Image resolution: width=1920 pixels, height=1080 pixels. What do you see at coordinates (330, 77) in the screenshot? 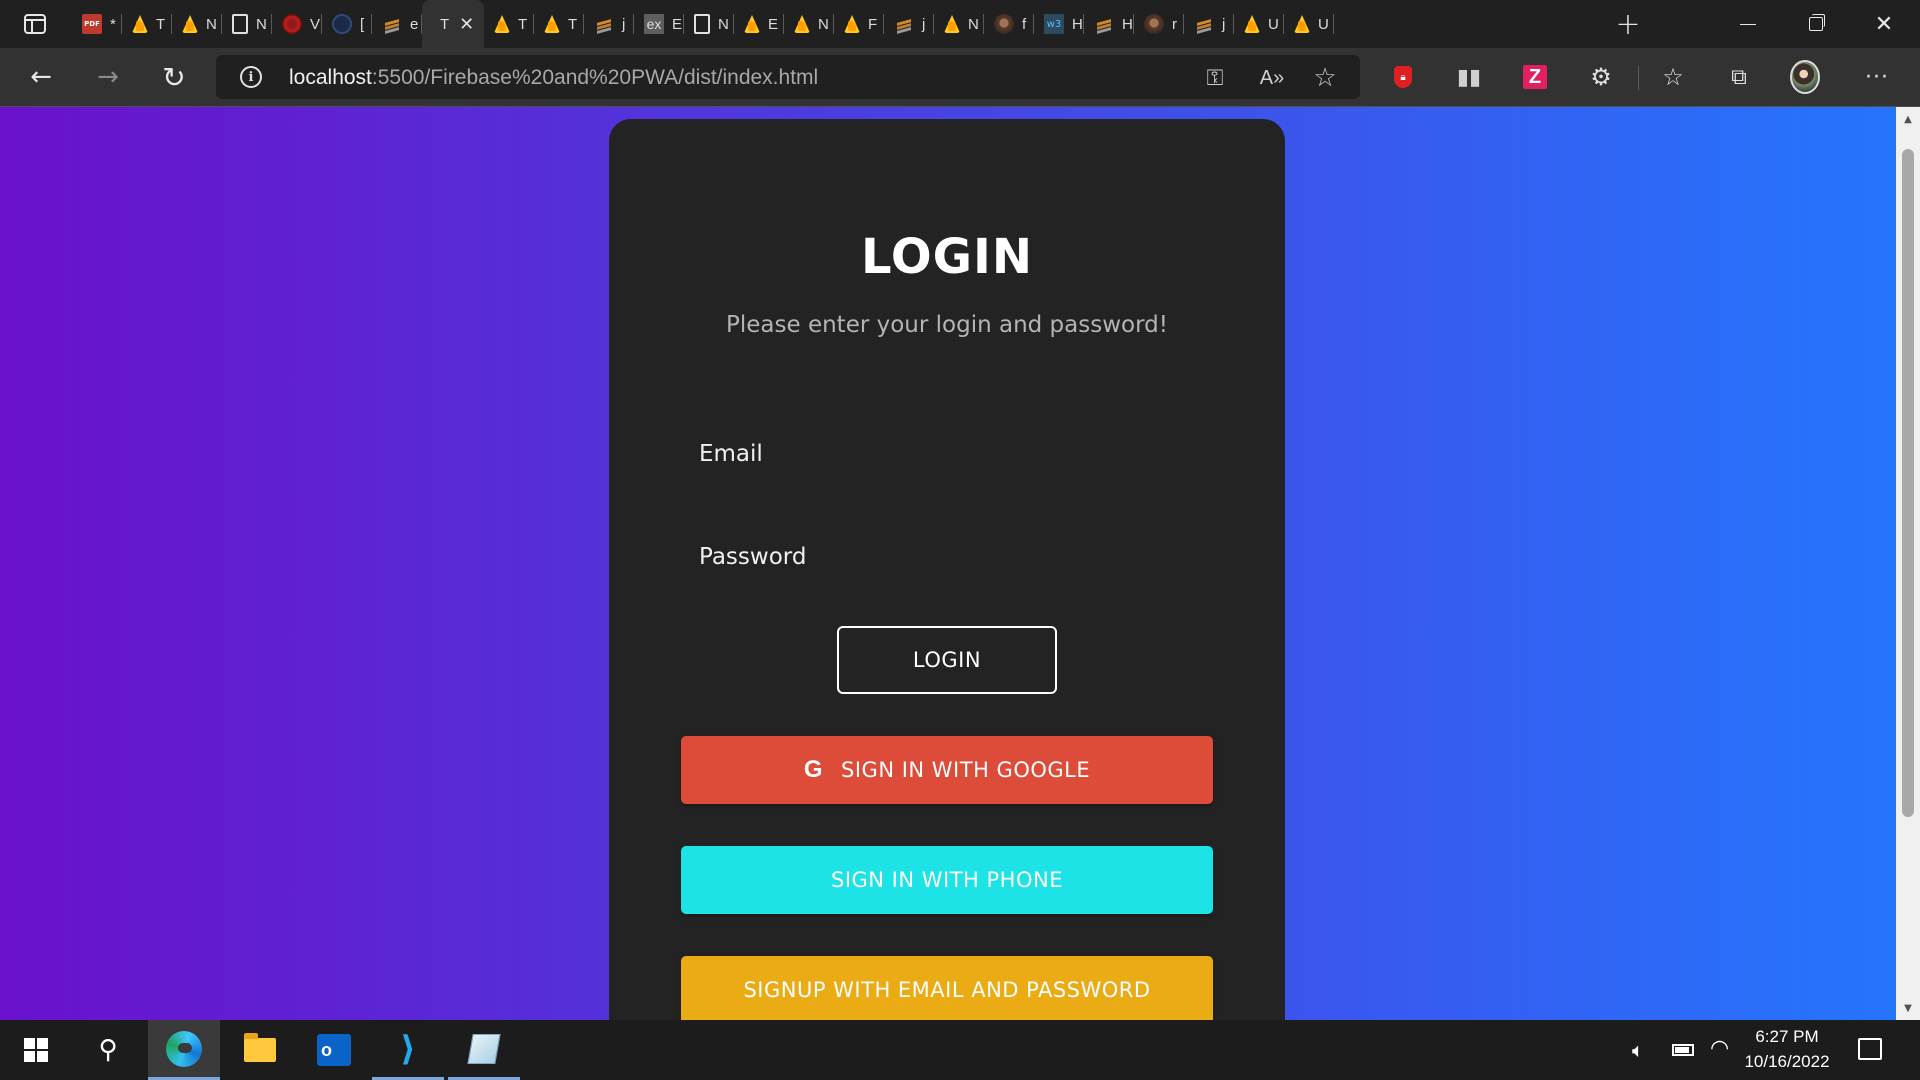
I see `url-host: localhost` at bounding box center [330, 77].